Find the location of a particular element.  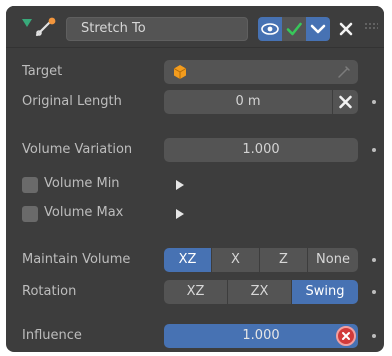

expand-menu-button is located at coordinates (318, 29).